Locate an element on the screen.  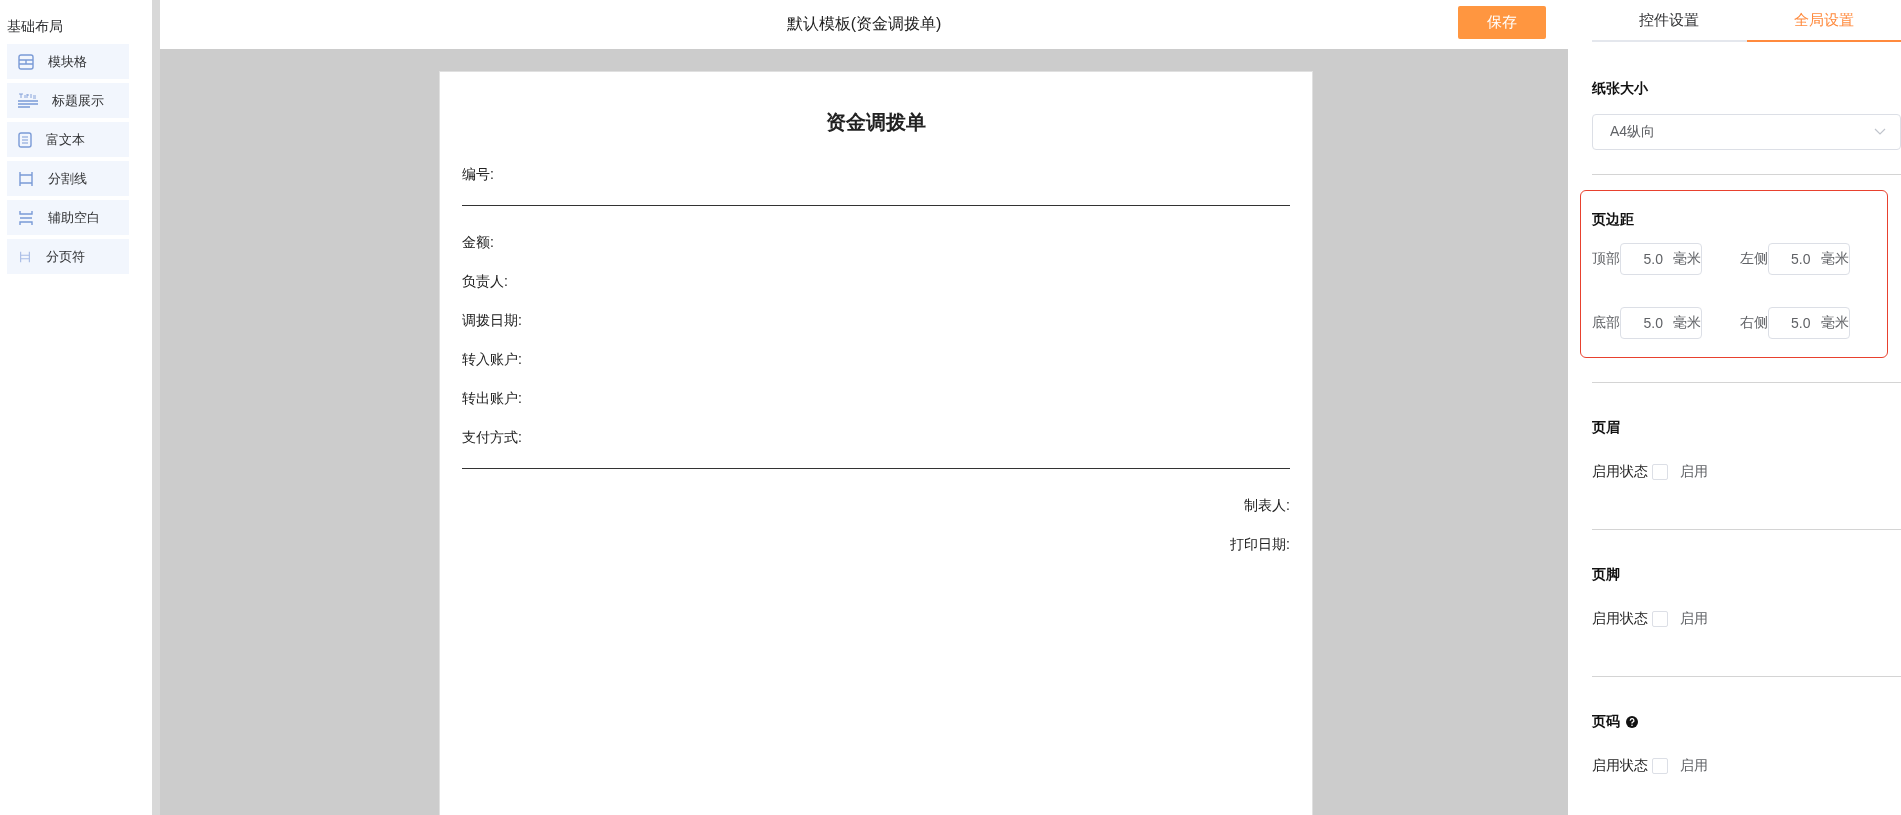
chevron-down-icon is located at coordinates (1880, 132).